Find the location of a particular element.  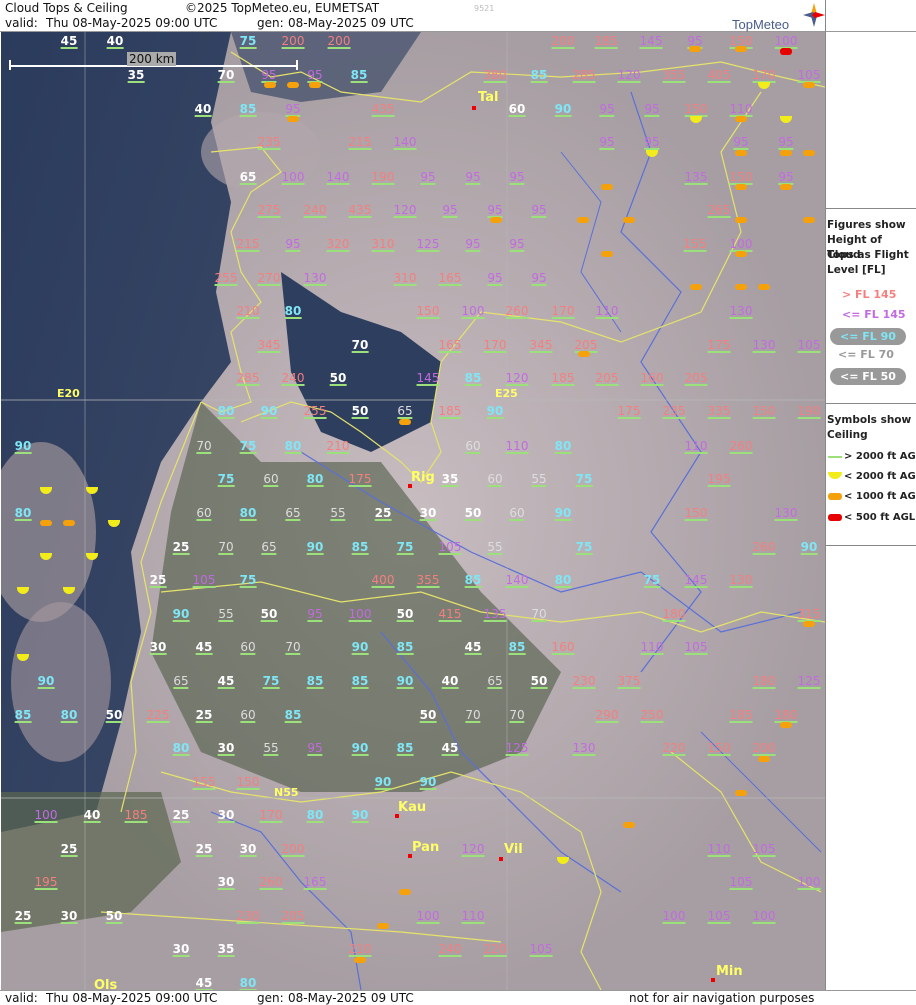

cloud-top-value: 45 is located at coordinates (226, 681).